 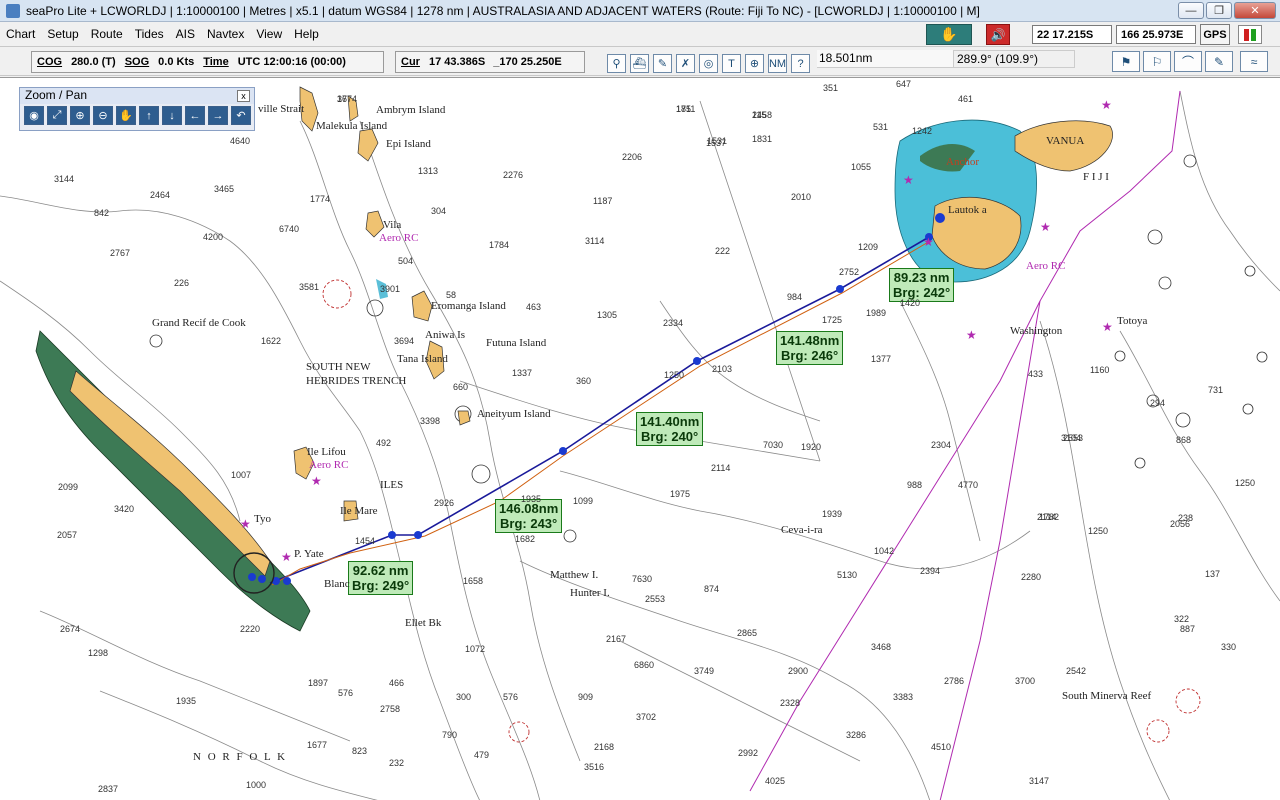 I want to click on menu-help: Help, so click(x=306, y=34).